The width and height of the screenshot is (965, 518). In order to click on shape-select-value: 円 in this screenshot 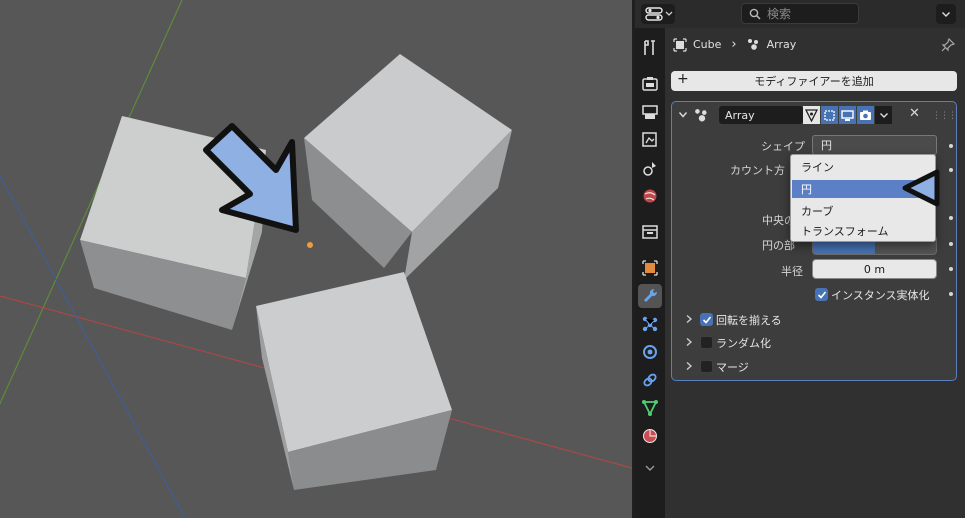, I will do `click(826, 145)`.